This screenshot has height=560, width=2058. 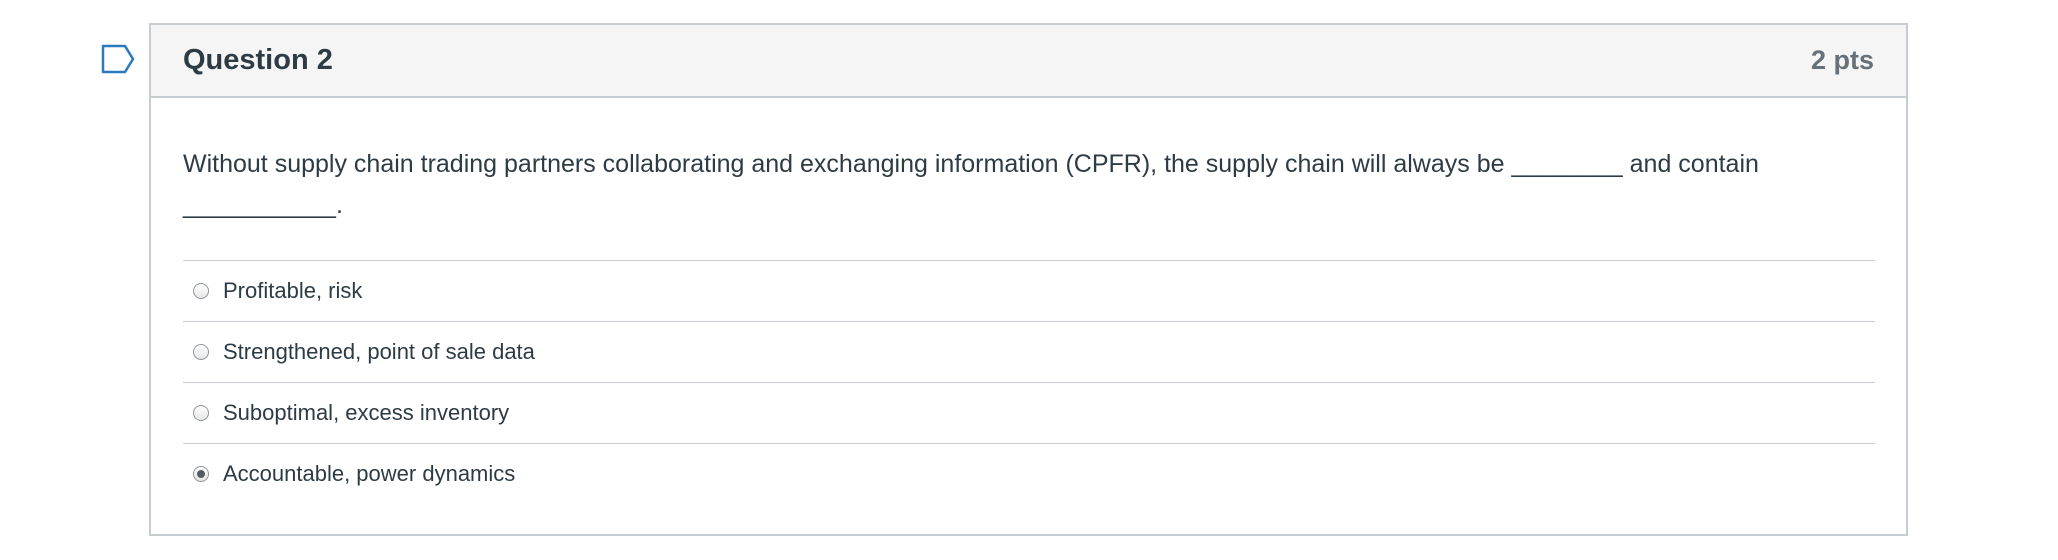 What do you see at coordinates (1029, 473) in the screenshot?
I see `answer-option: Accountable, power dynamics` at bounding box center [1029, 473].